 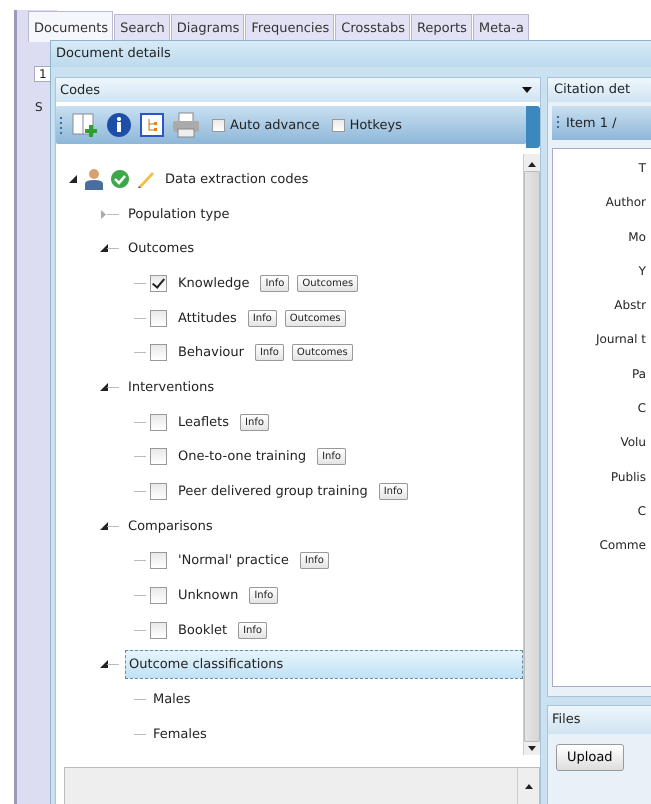 I want to click on field-label: Journal t, so click(x=621, y=339).